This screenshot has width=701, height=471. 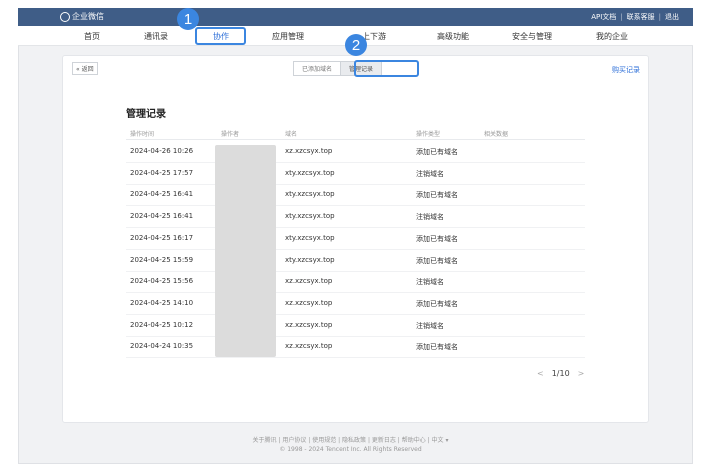 What do you see at coordinates (146, 114) in the screenshot?
I see `page-title: 管理记录` at bounding box center [146, 114].